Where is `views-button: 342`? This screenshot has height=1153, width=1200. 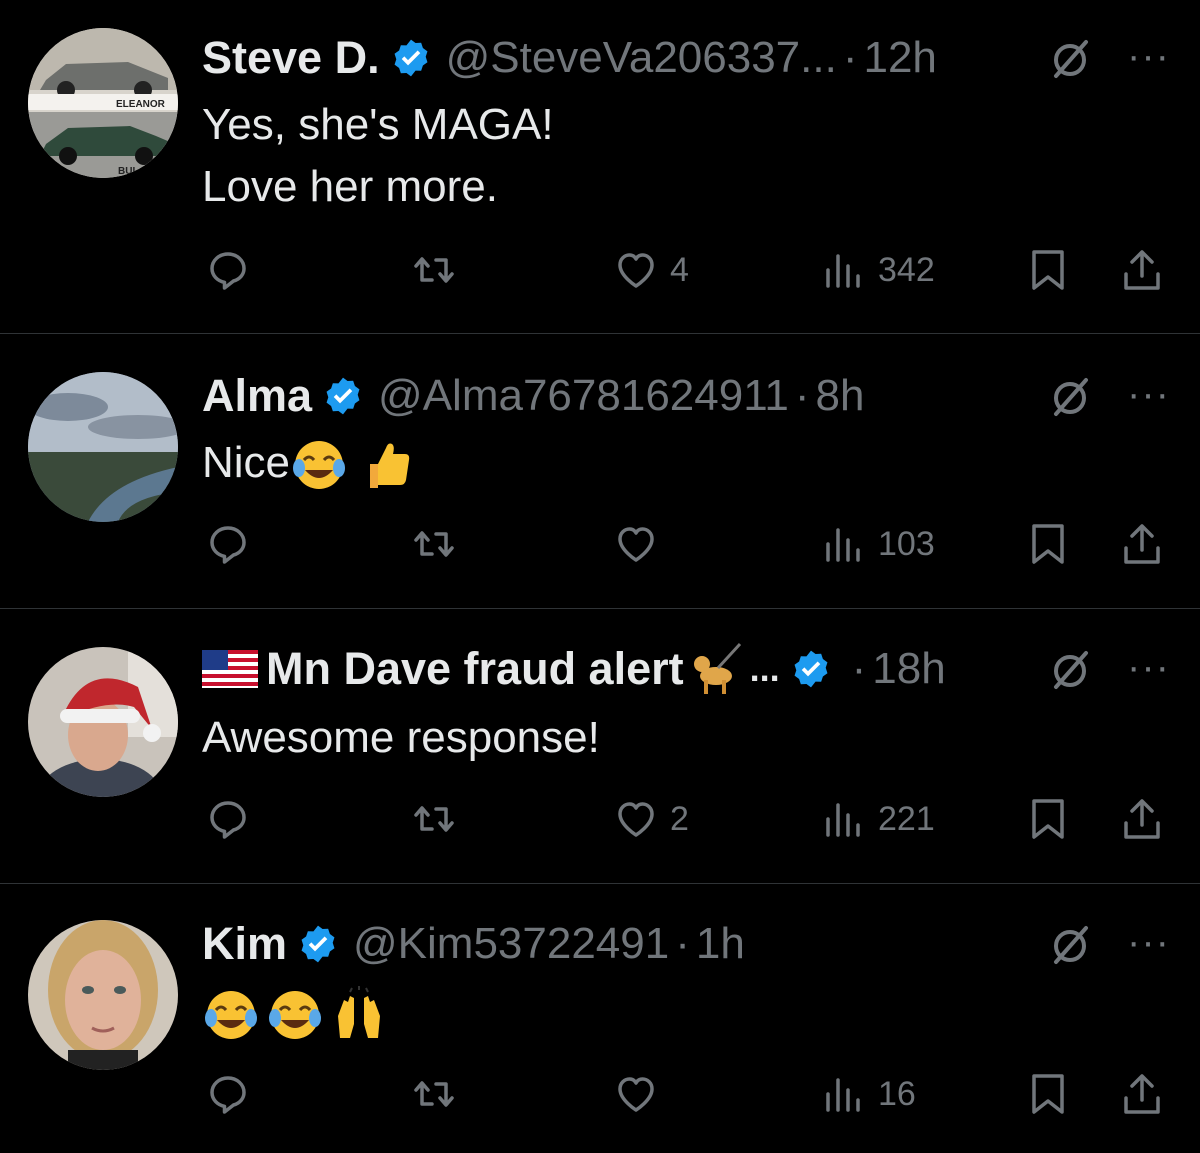 views-button: 342 is located at coordinates (877, 270).